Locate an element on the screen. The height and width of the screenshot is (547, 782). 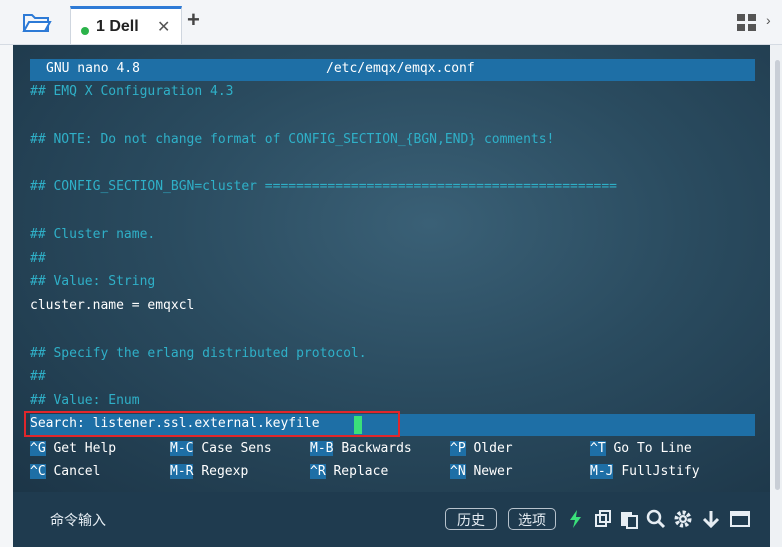
shortcut-go-to-line: ^T Go To Line is located at coordinates (641, 449).